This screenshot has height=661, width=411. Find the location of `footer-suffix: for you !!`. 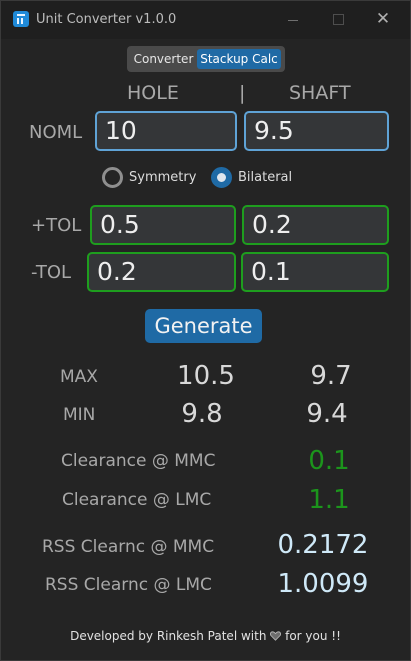

footer-suffix: for you !! is located at coordinates (313, 636).